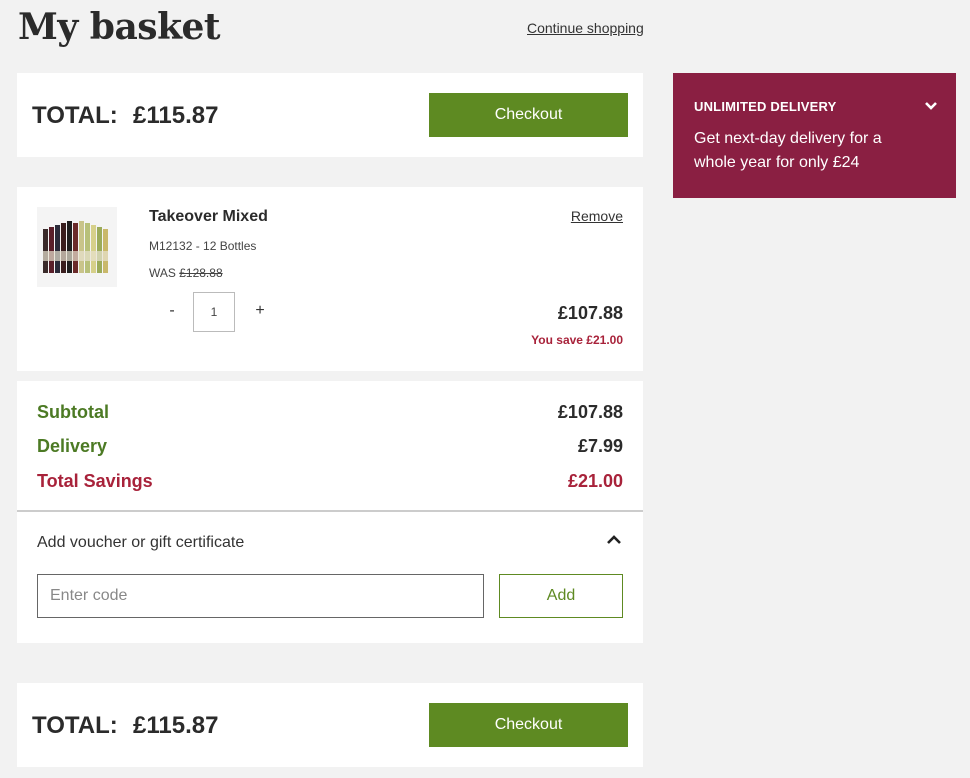 The height and width of the screenshot is (778, 970). What do you see at coordinates (172, 311) in the screenshot?
I see `quantity-decrease-button: -` at bounding box center [172, 311].